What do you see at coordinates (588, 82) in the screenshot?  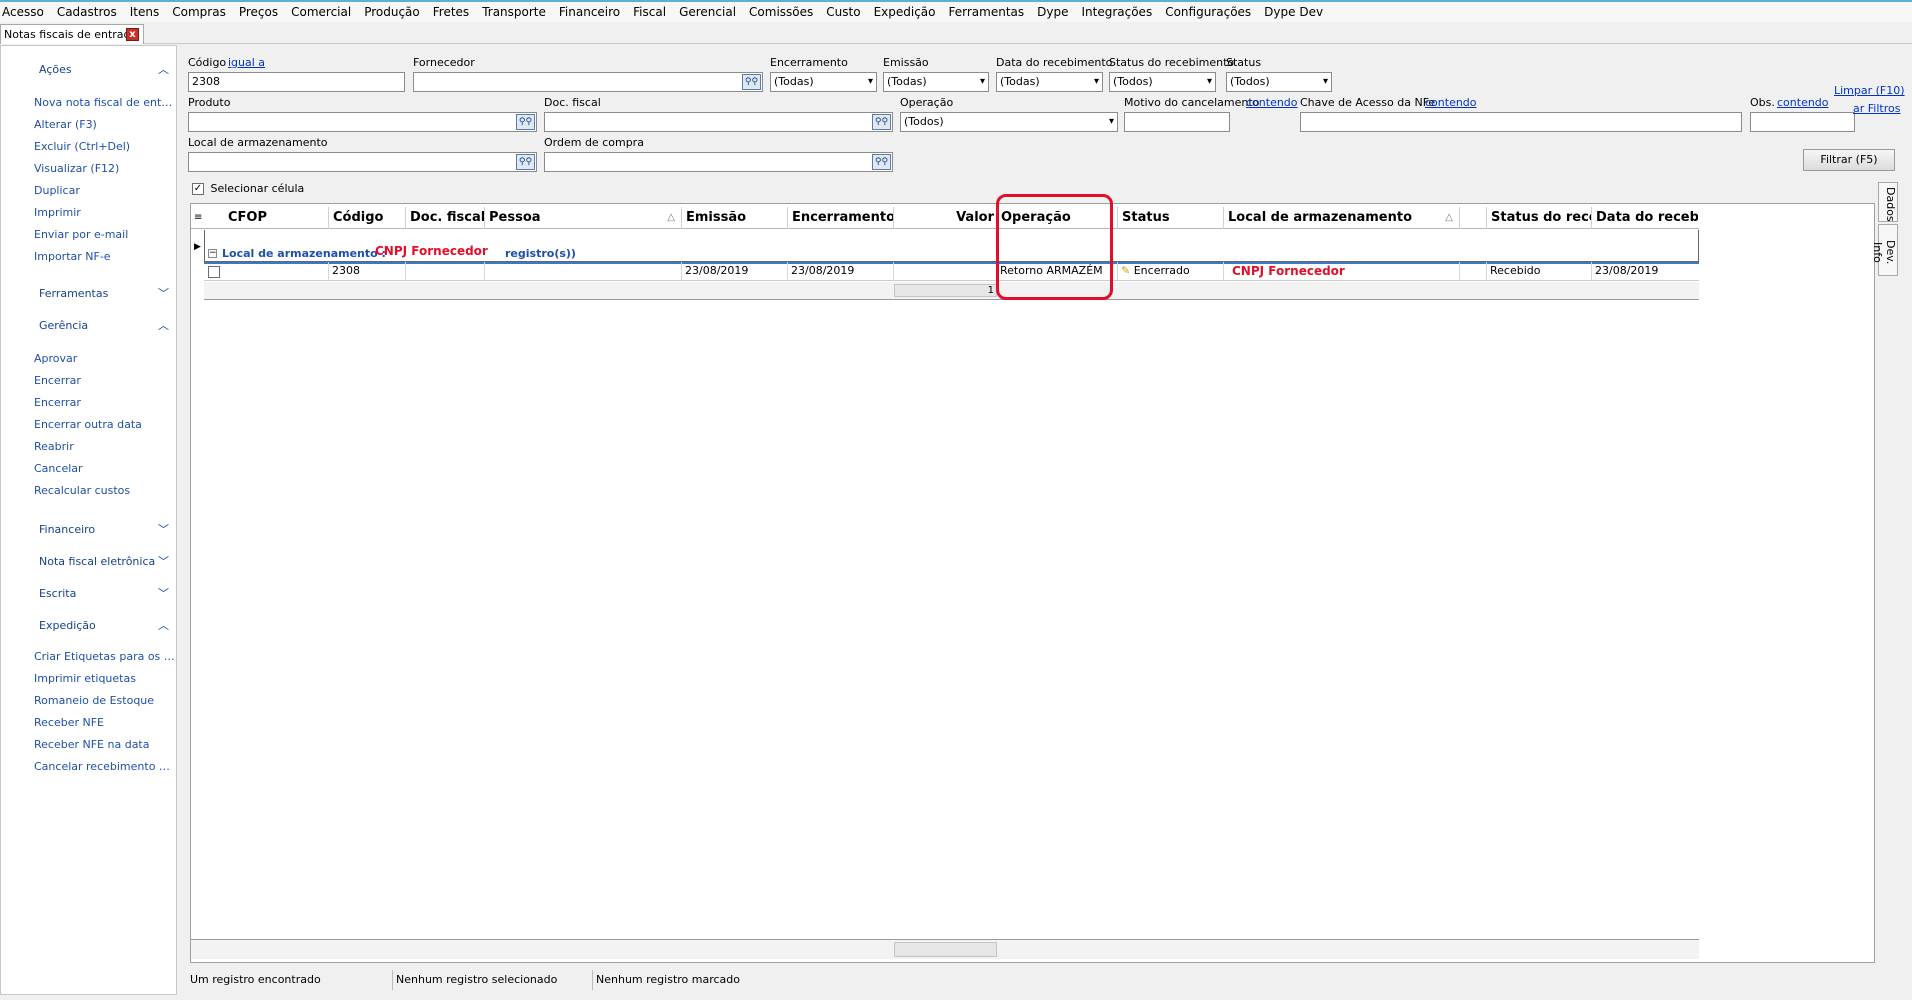 I see `fornecedor-input: ⚲⚲` at bounding box center [588, 82].